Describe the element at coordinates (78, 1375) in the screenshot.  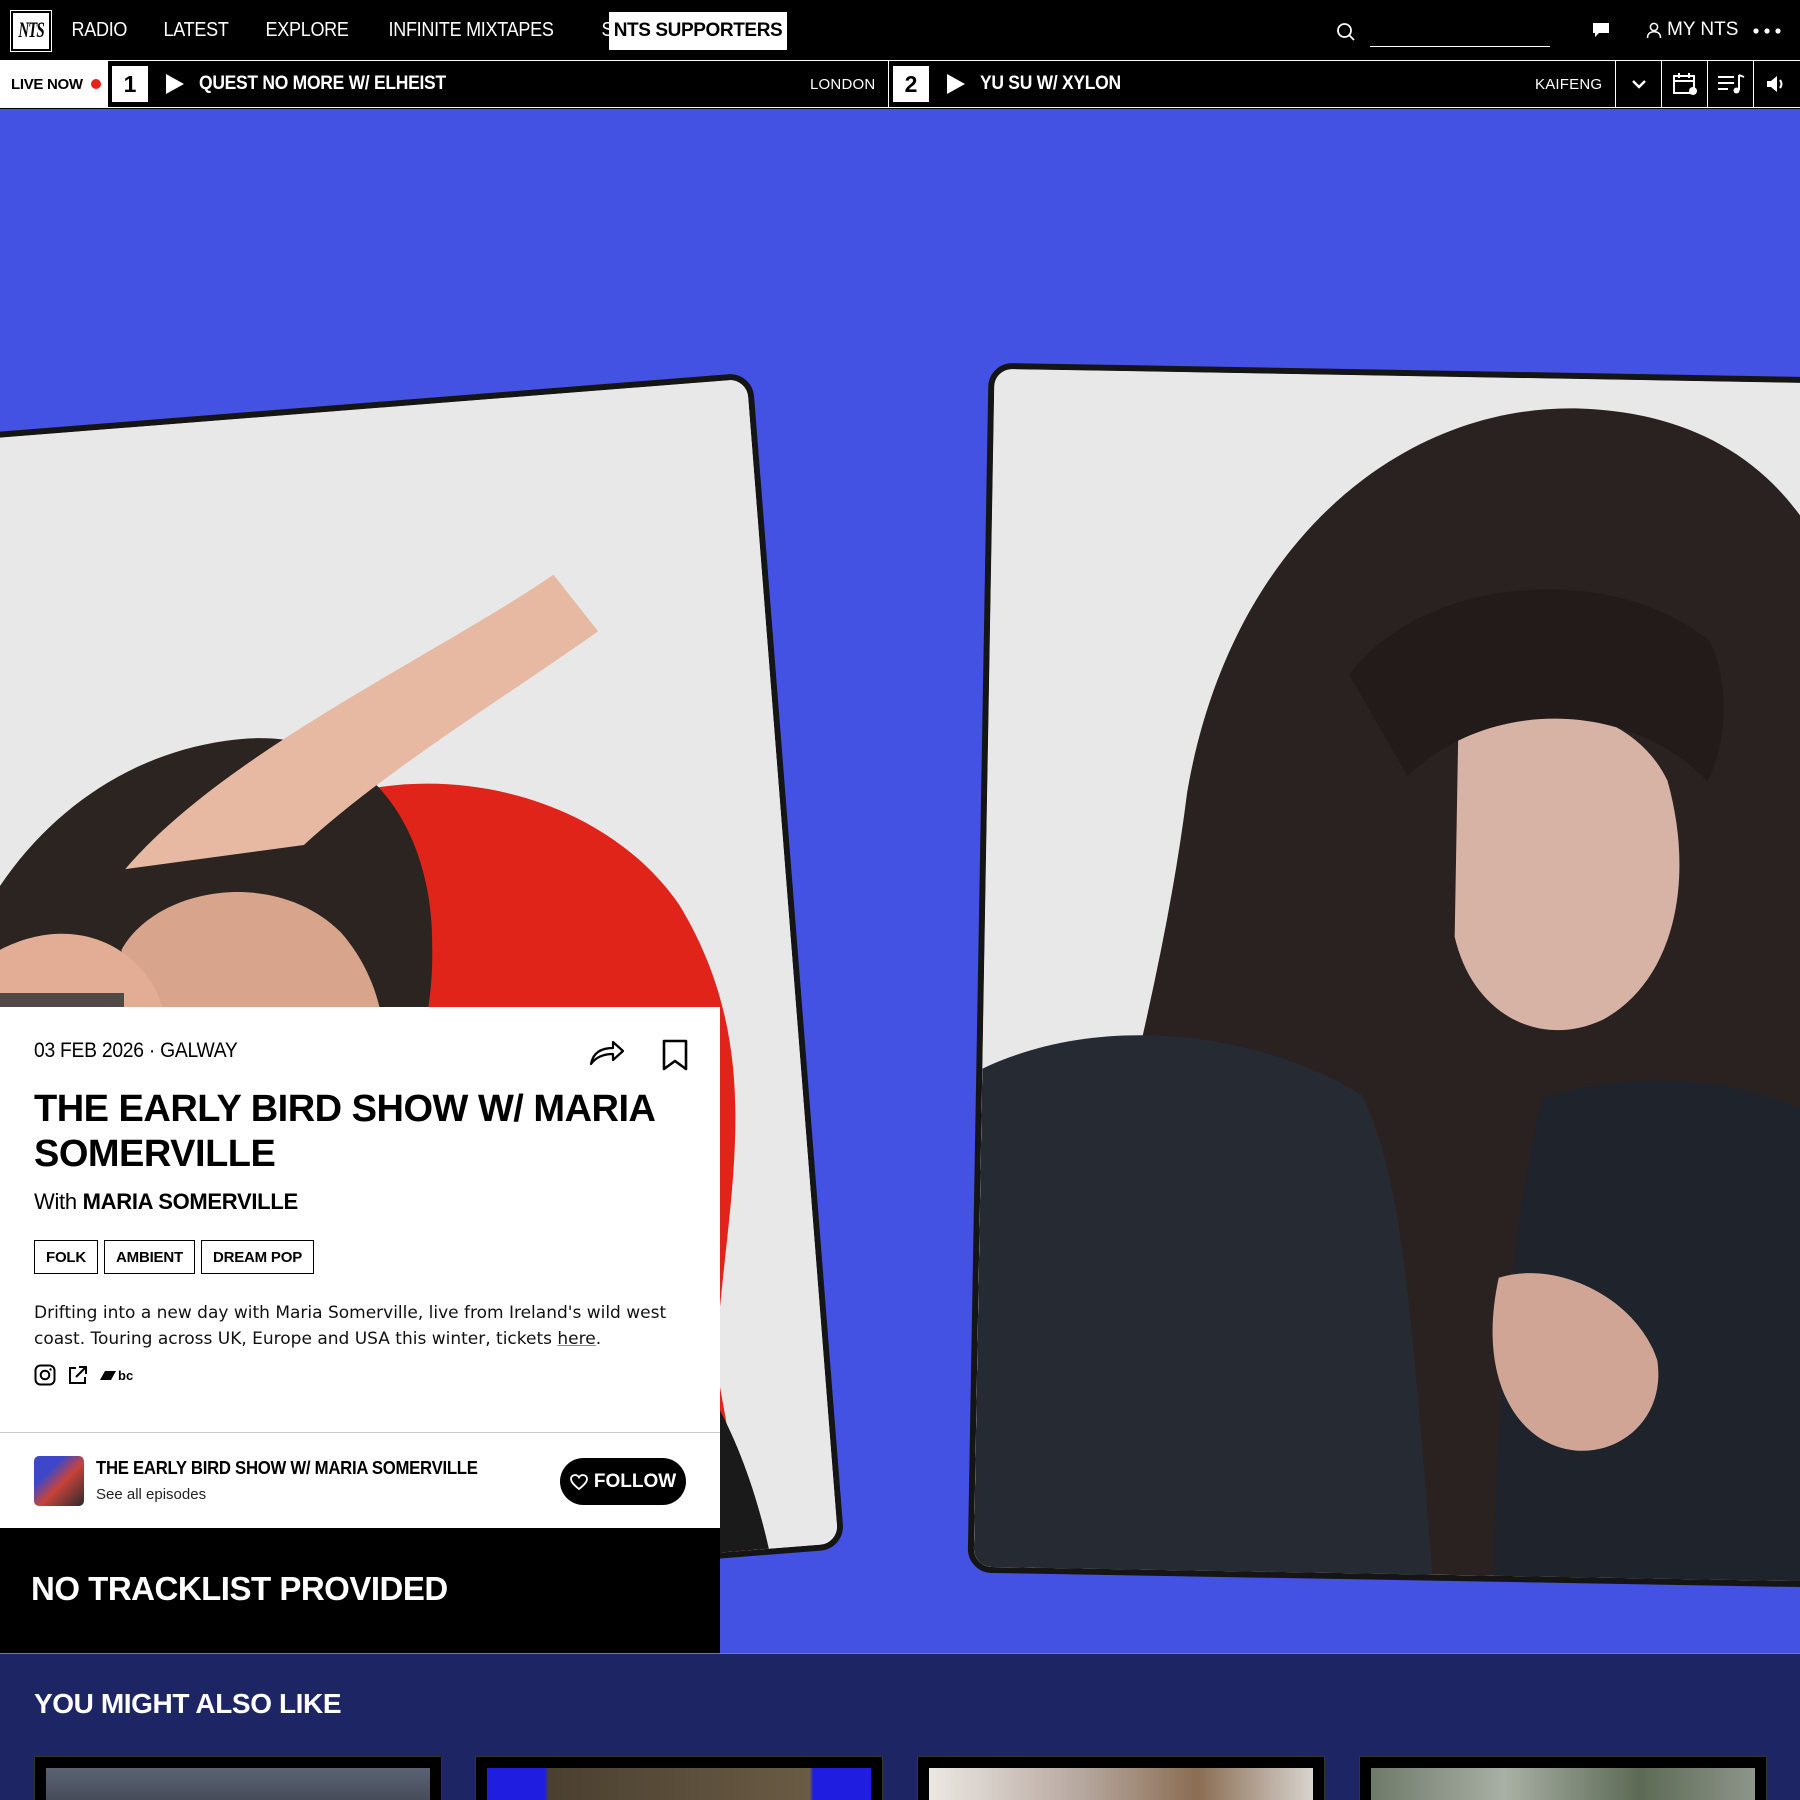
I see `external-link-icon` at that location.